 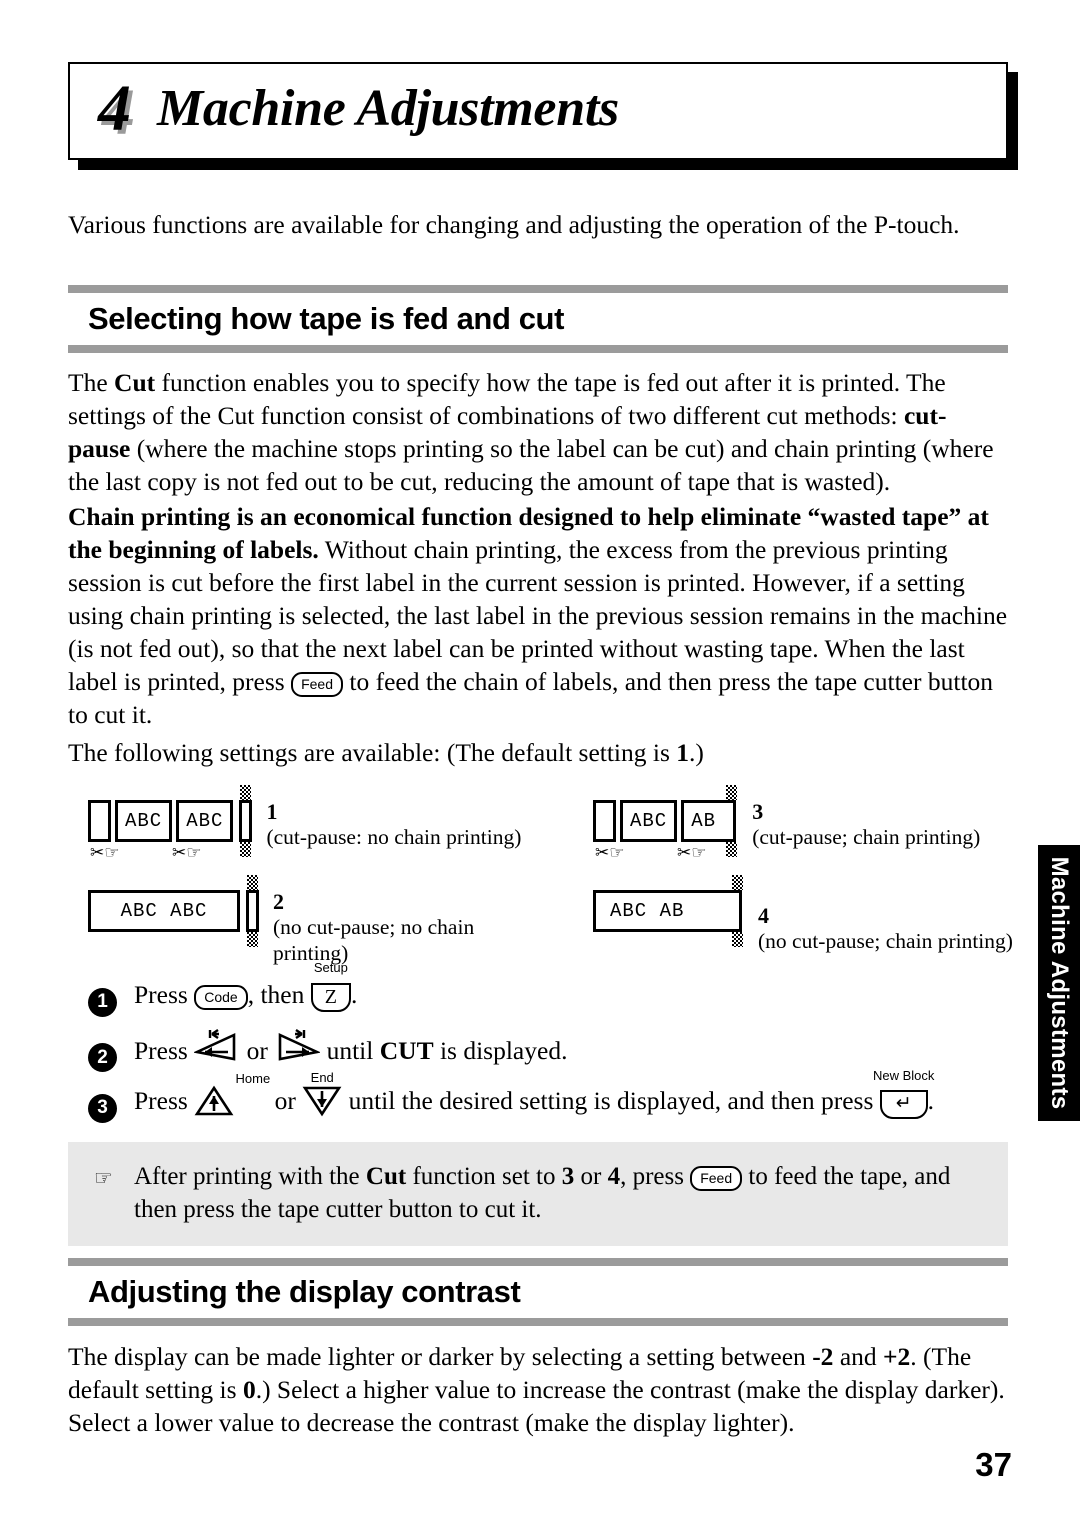 What do you see at coordinates (581, 1048) in the screenshot?
I see `step-2-text: Press or until CUT is displayed.` at bounding box center [581, 1048].